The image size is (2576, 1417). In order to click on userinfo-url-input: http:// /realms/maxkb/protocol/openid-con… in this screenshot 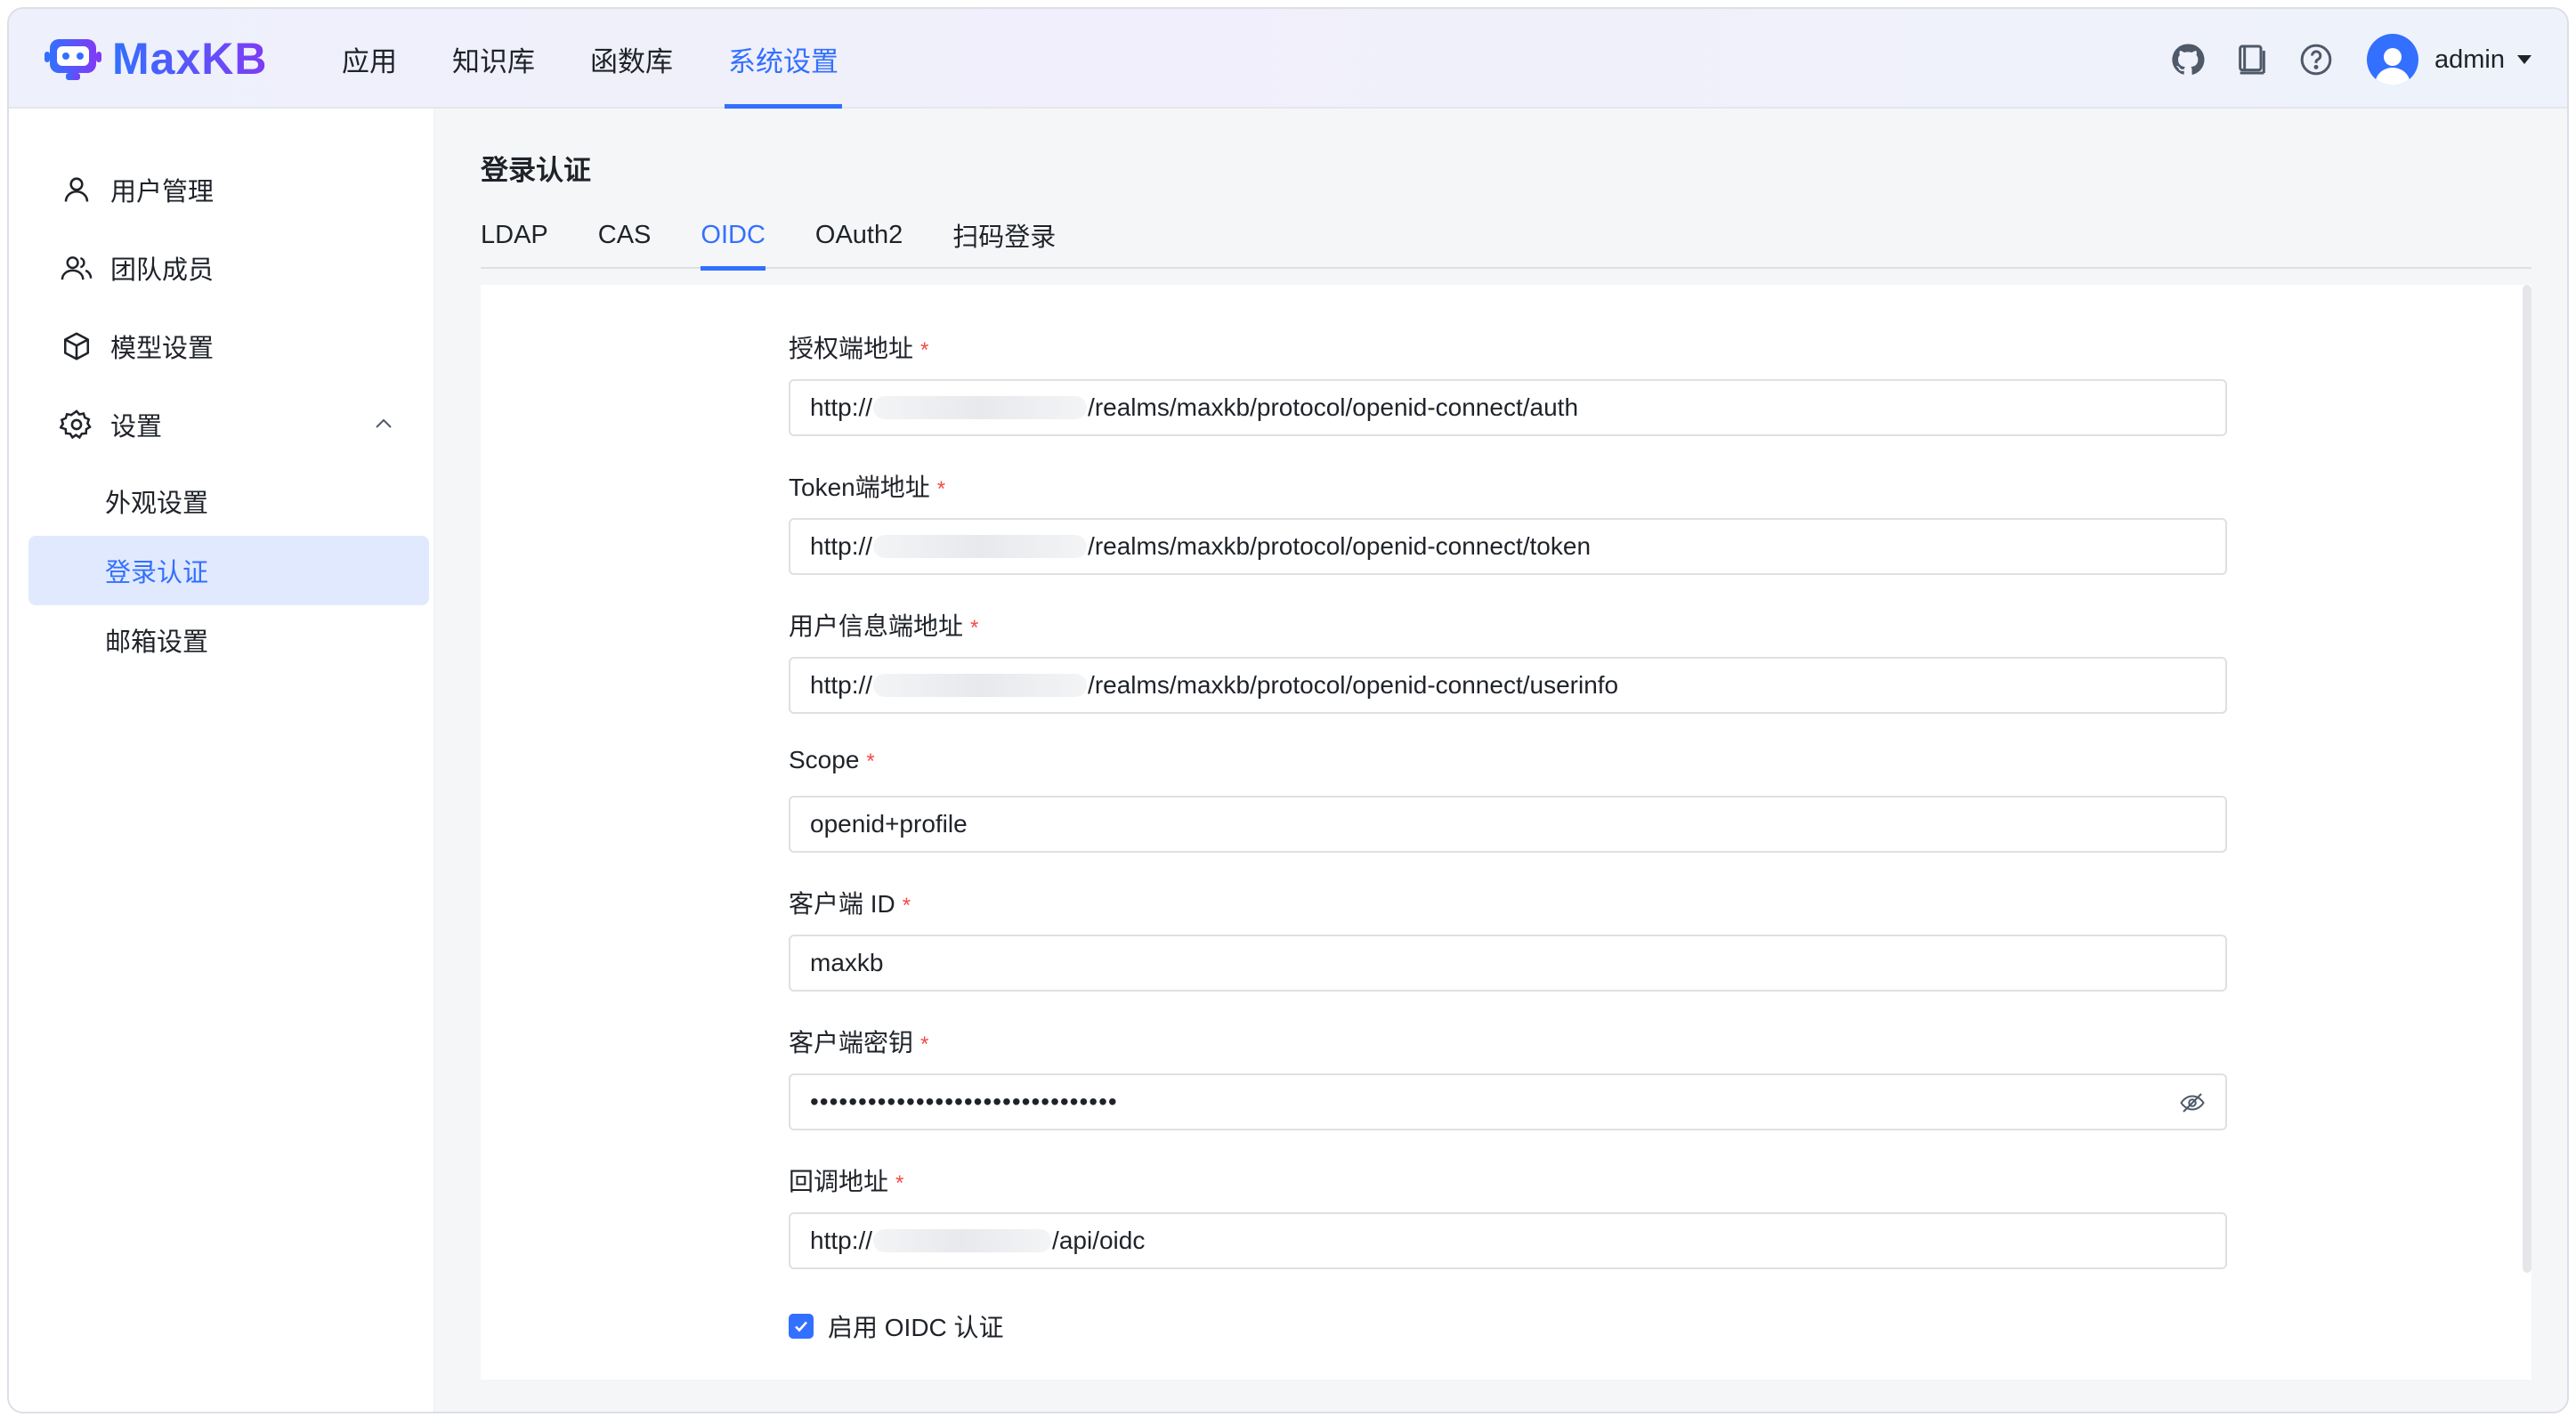, I will do `click(1508, 685)`.